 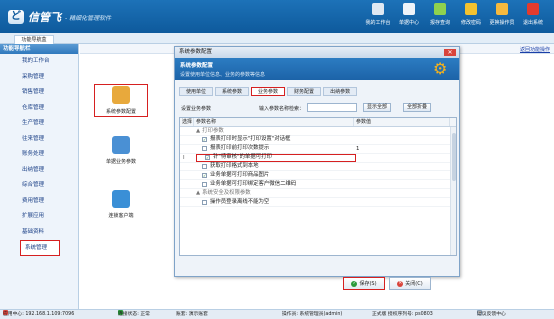 I want to click on scroll-thumb, so click(x=454, y=157).